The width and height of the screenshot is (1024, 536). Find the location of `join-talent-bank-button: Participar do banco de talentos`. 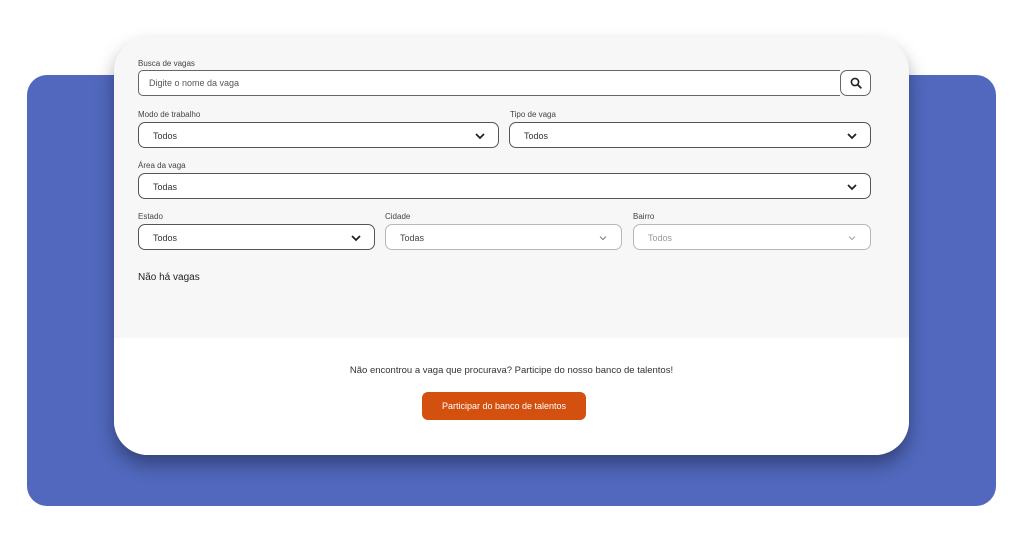

join-talent-bank-button: Participar do banco de talentos is located at coordinates (504, 406).